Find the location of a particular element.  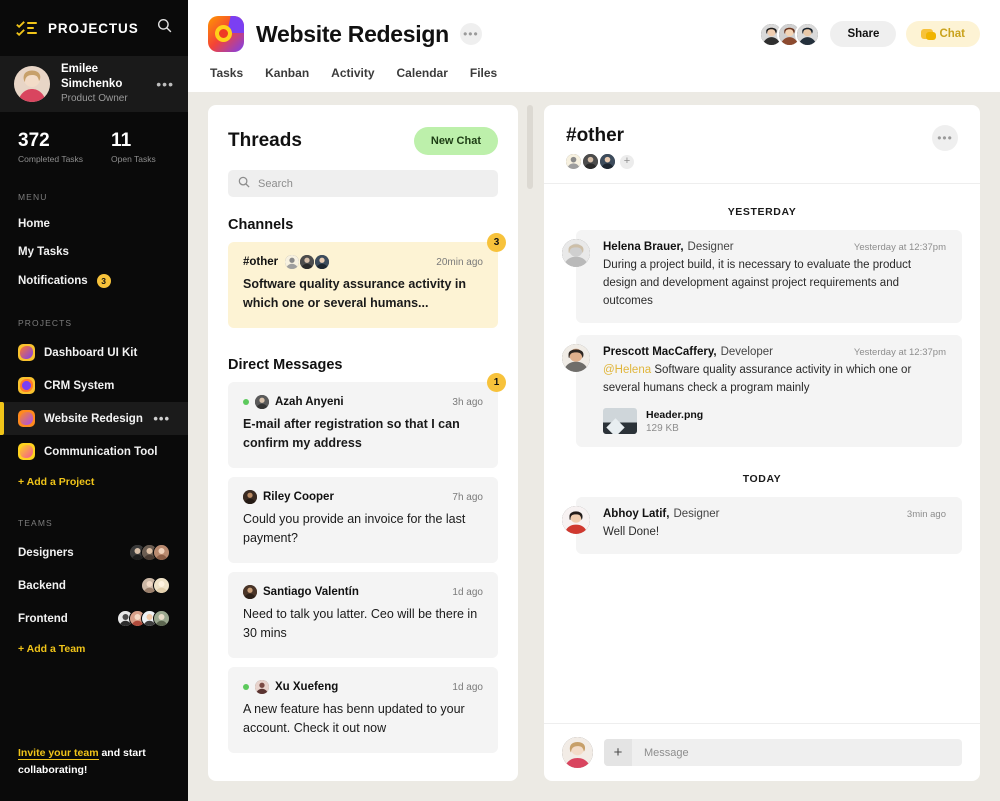

channel-options-icon: ••• is located at coordinates (945, 138).